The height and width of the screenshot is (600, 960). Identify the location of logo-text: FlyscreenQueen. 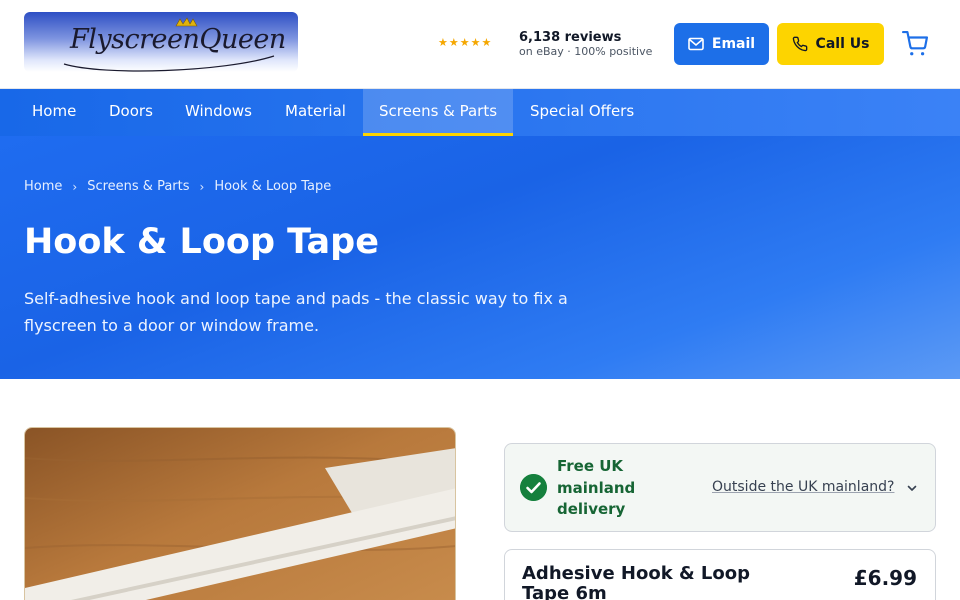
(178, 39).